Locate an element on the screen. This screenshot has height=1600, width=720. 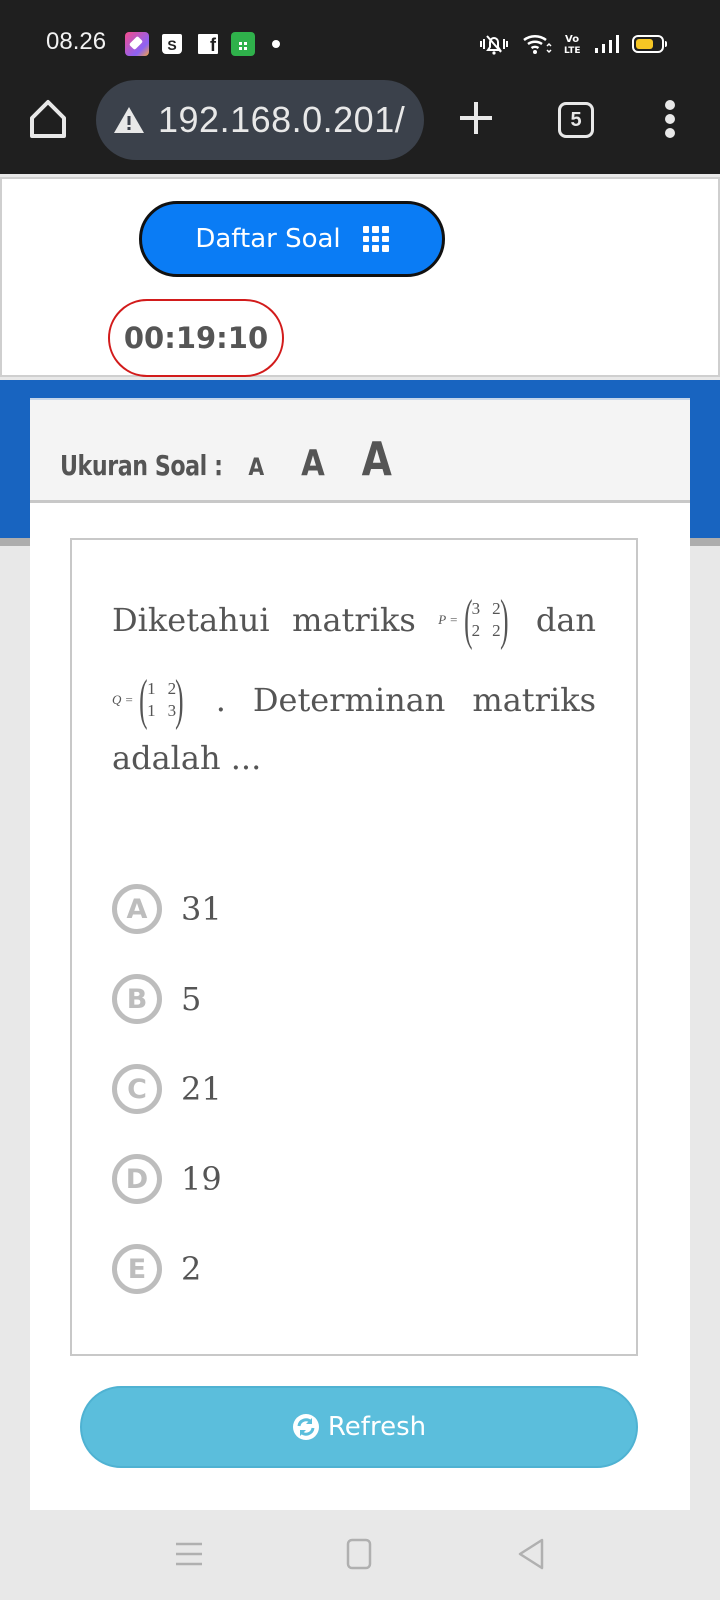
home-nav-button is located at coordinates (360, 1554).